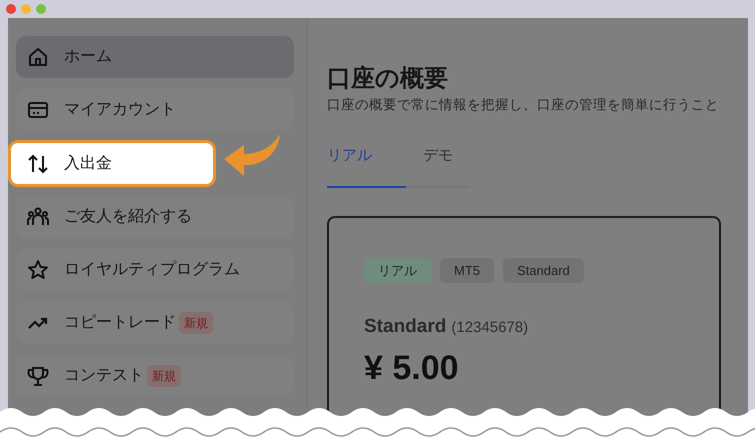 This screenshot has width=755, height=446. I want to click on sidebar-item: 入出金, so click(112, 163).